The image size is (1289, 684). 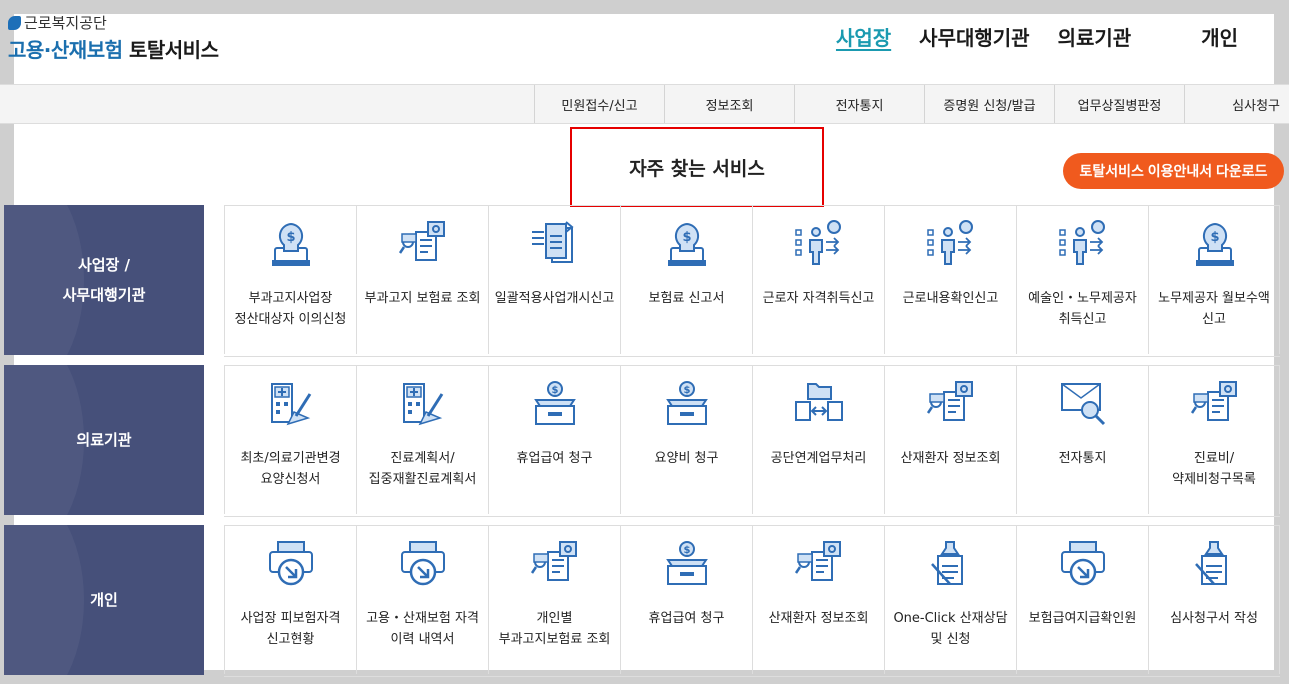 I want to click on gnb-medical: 의료기관, so click(x=1095, y=36).